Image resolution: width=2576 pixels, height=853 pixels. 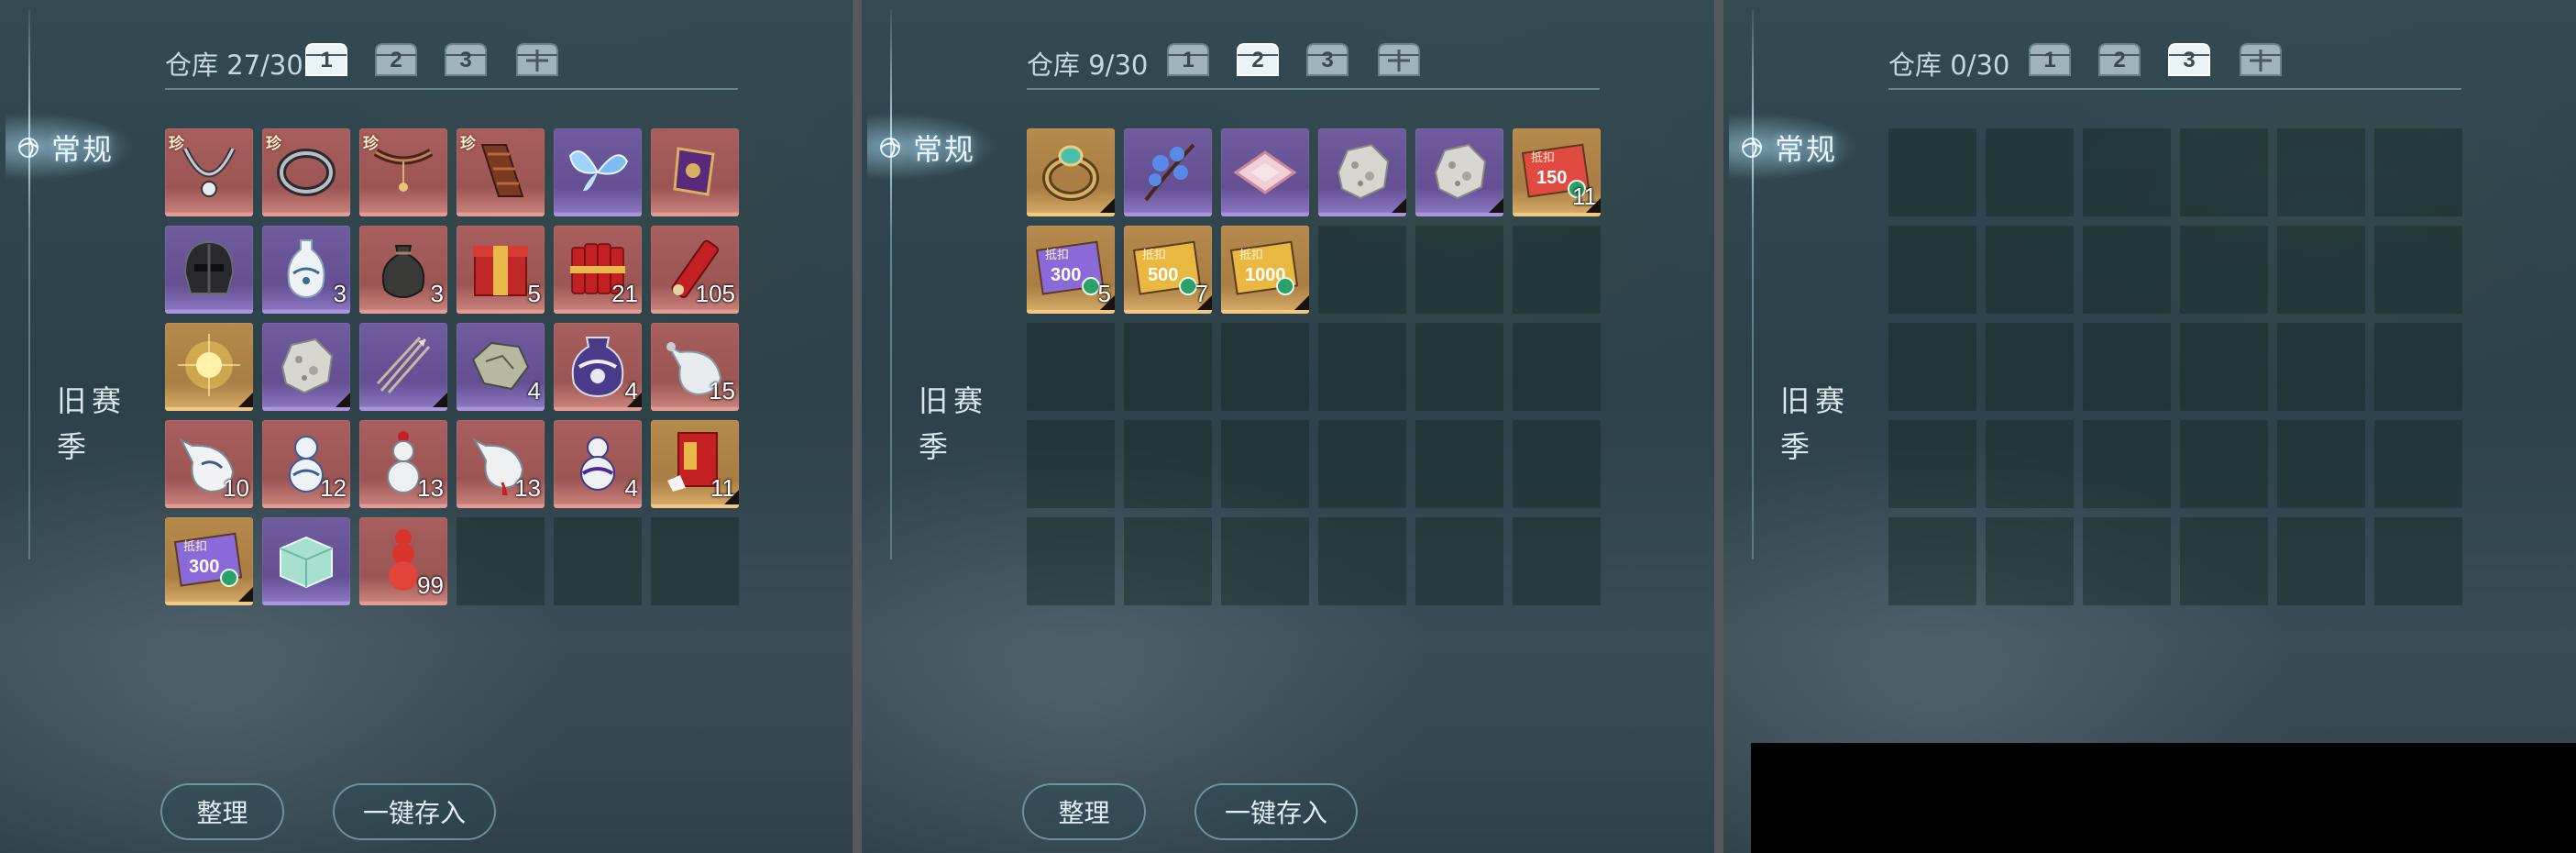 What do you see at coordinates (209, 464) in the screenshot?
I see `item-porcelain-bottle: 10` at bounding box center [209, 464].